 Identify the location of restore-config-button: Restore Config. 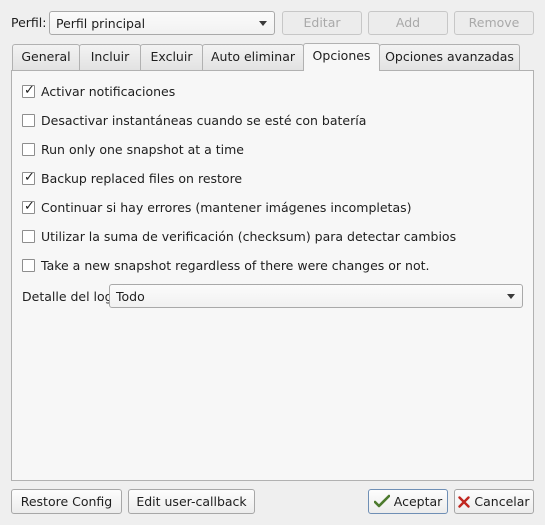
(66, 501).